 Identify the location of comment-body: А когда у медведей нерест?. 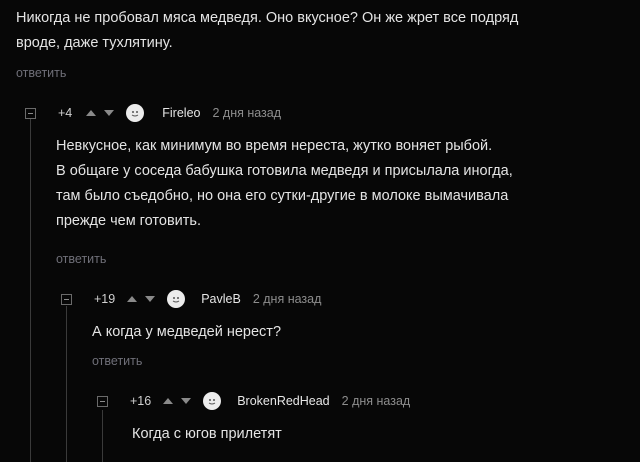
(187, 332).